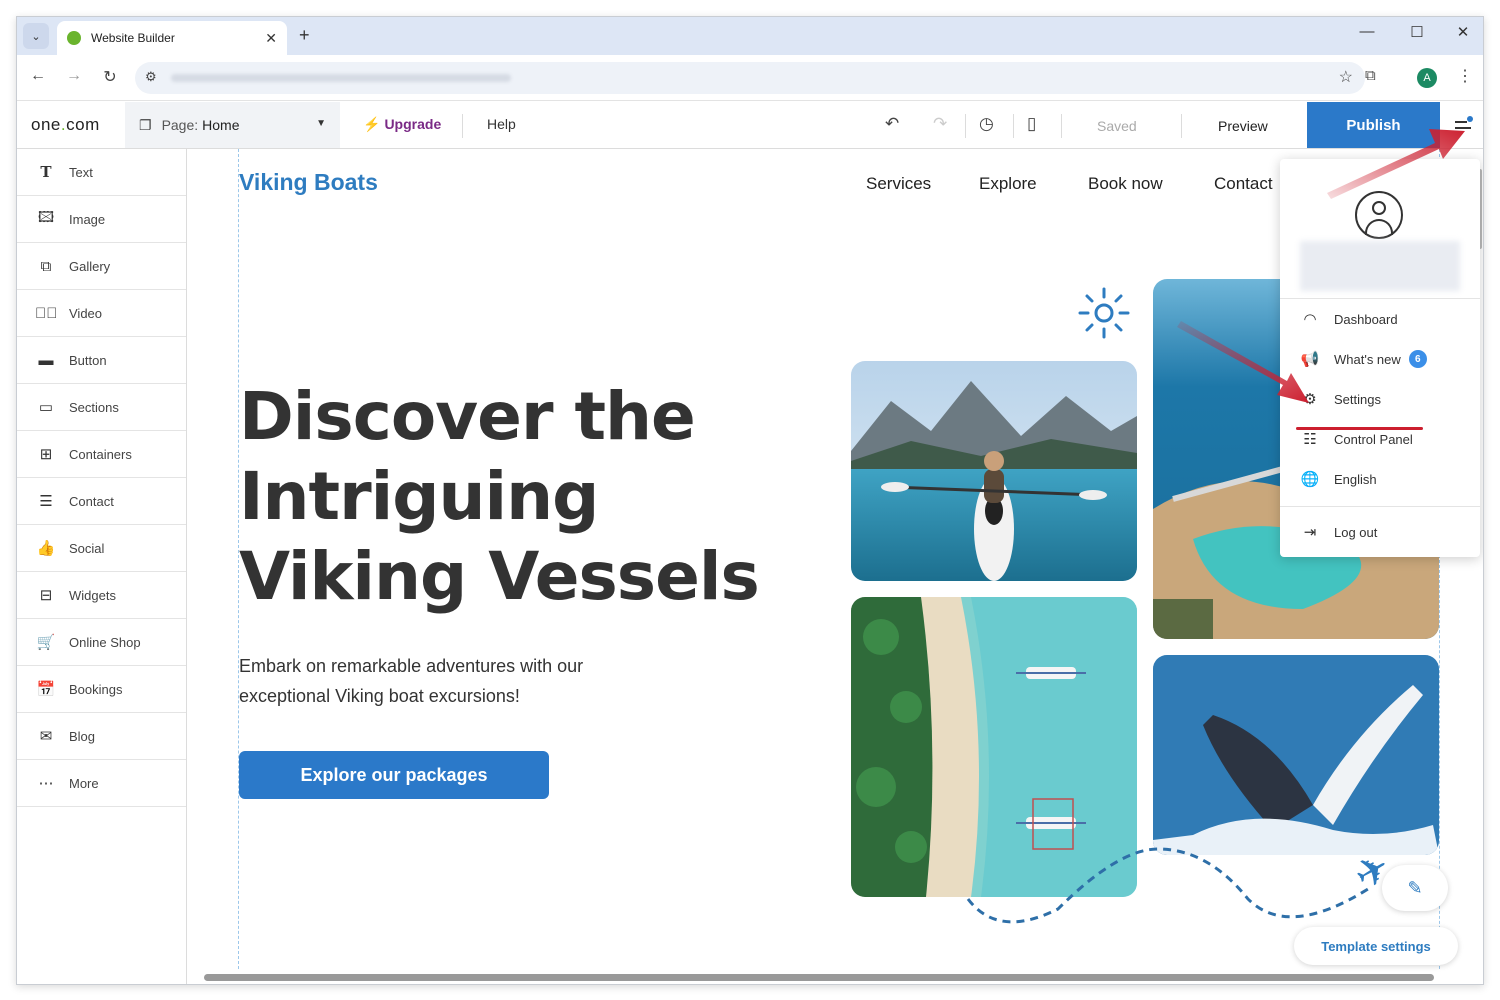 The width and height of the screenshot is (1500, 1000). What do you see at coordinates (46, 595) in the screenshot?
I see `widgets-icon: ⊟` at bounding box center [46, 595].